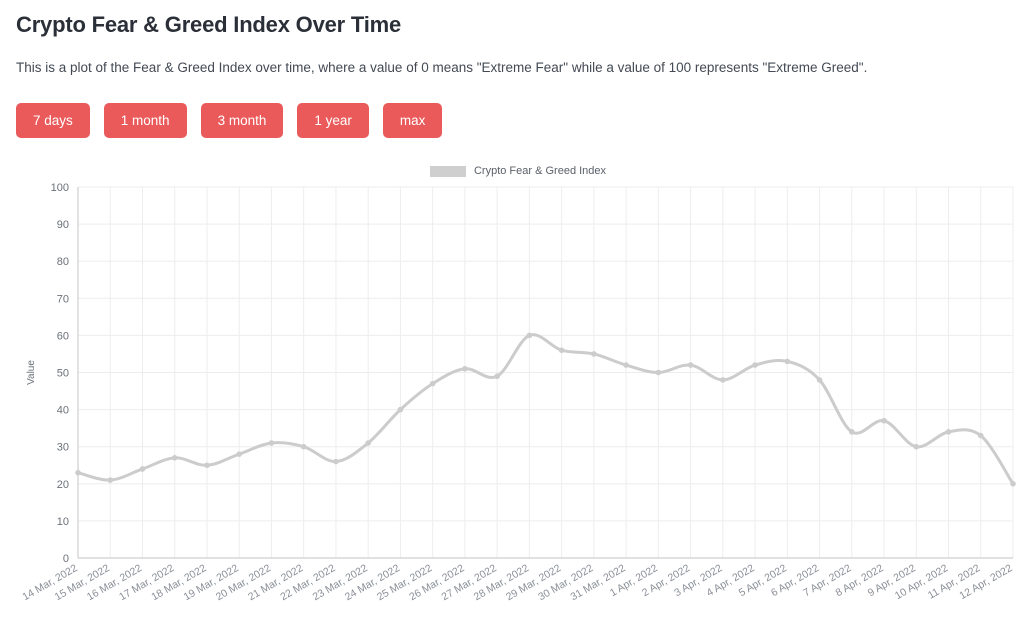  What do you see at coordinates (63, 448) in the screenshot?
I see `y-tick-label: 30` at bounding box center [63, 448].